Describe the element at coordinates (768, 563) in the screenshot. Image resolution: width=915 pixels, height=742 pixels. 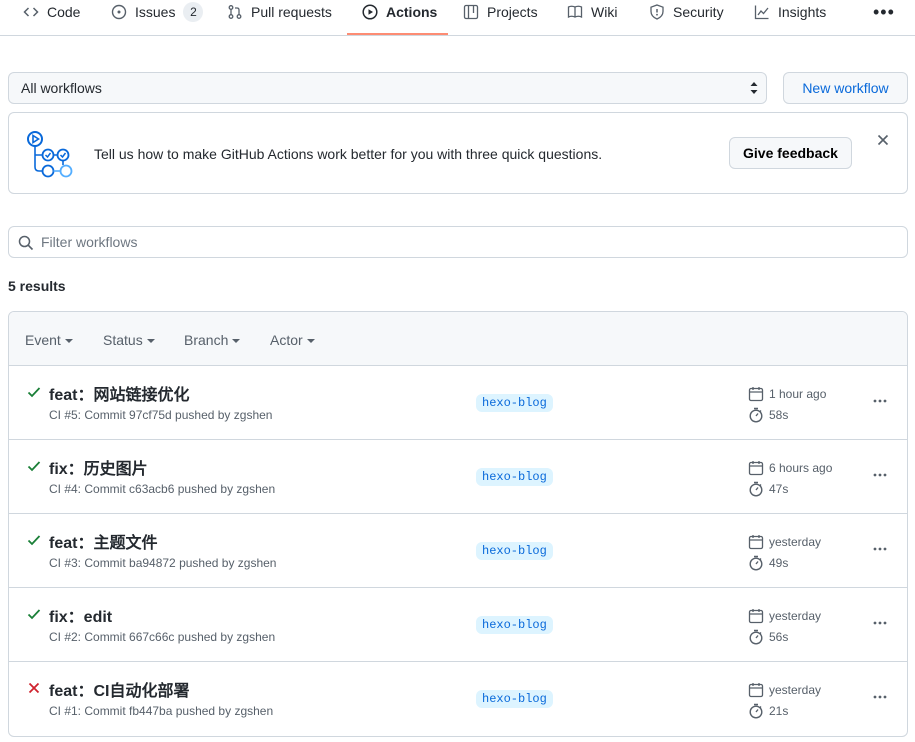
I see `run-duration: 49s` at that location.